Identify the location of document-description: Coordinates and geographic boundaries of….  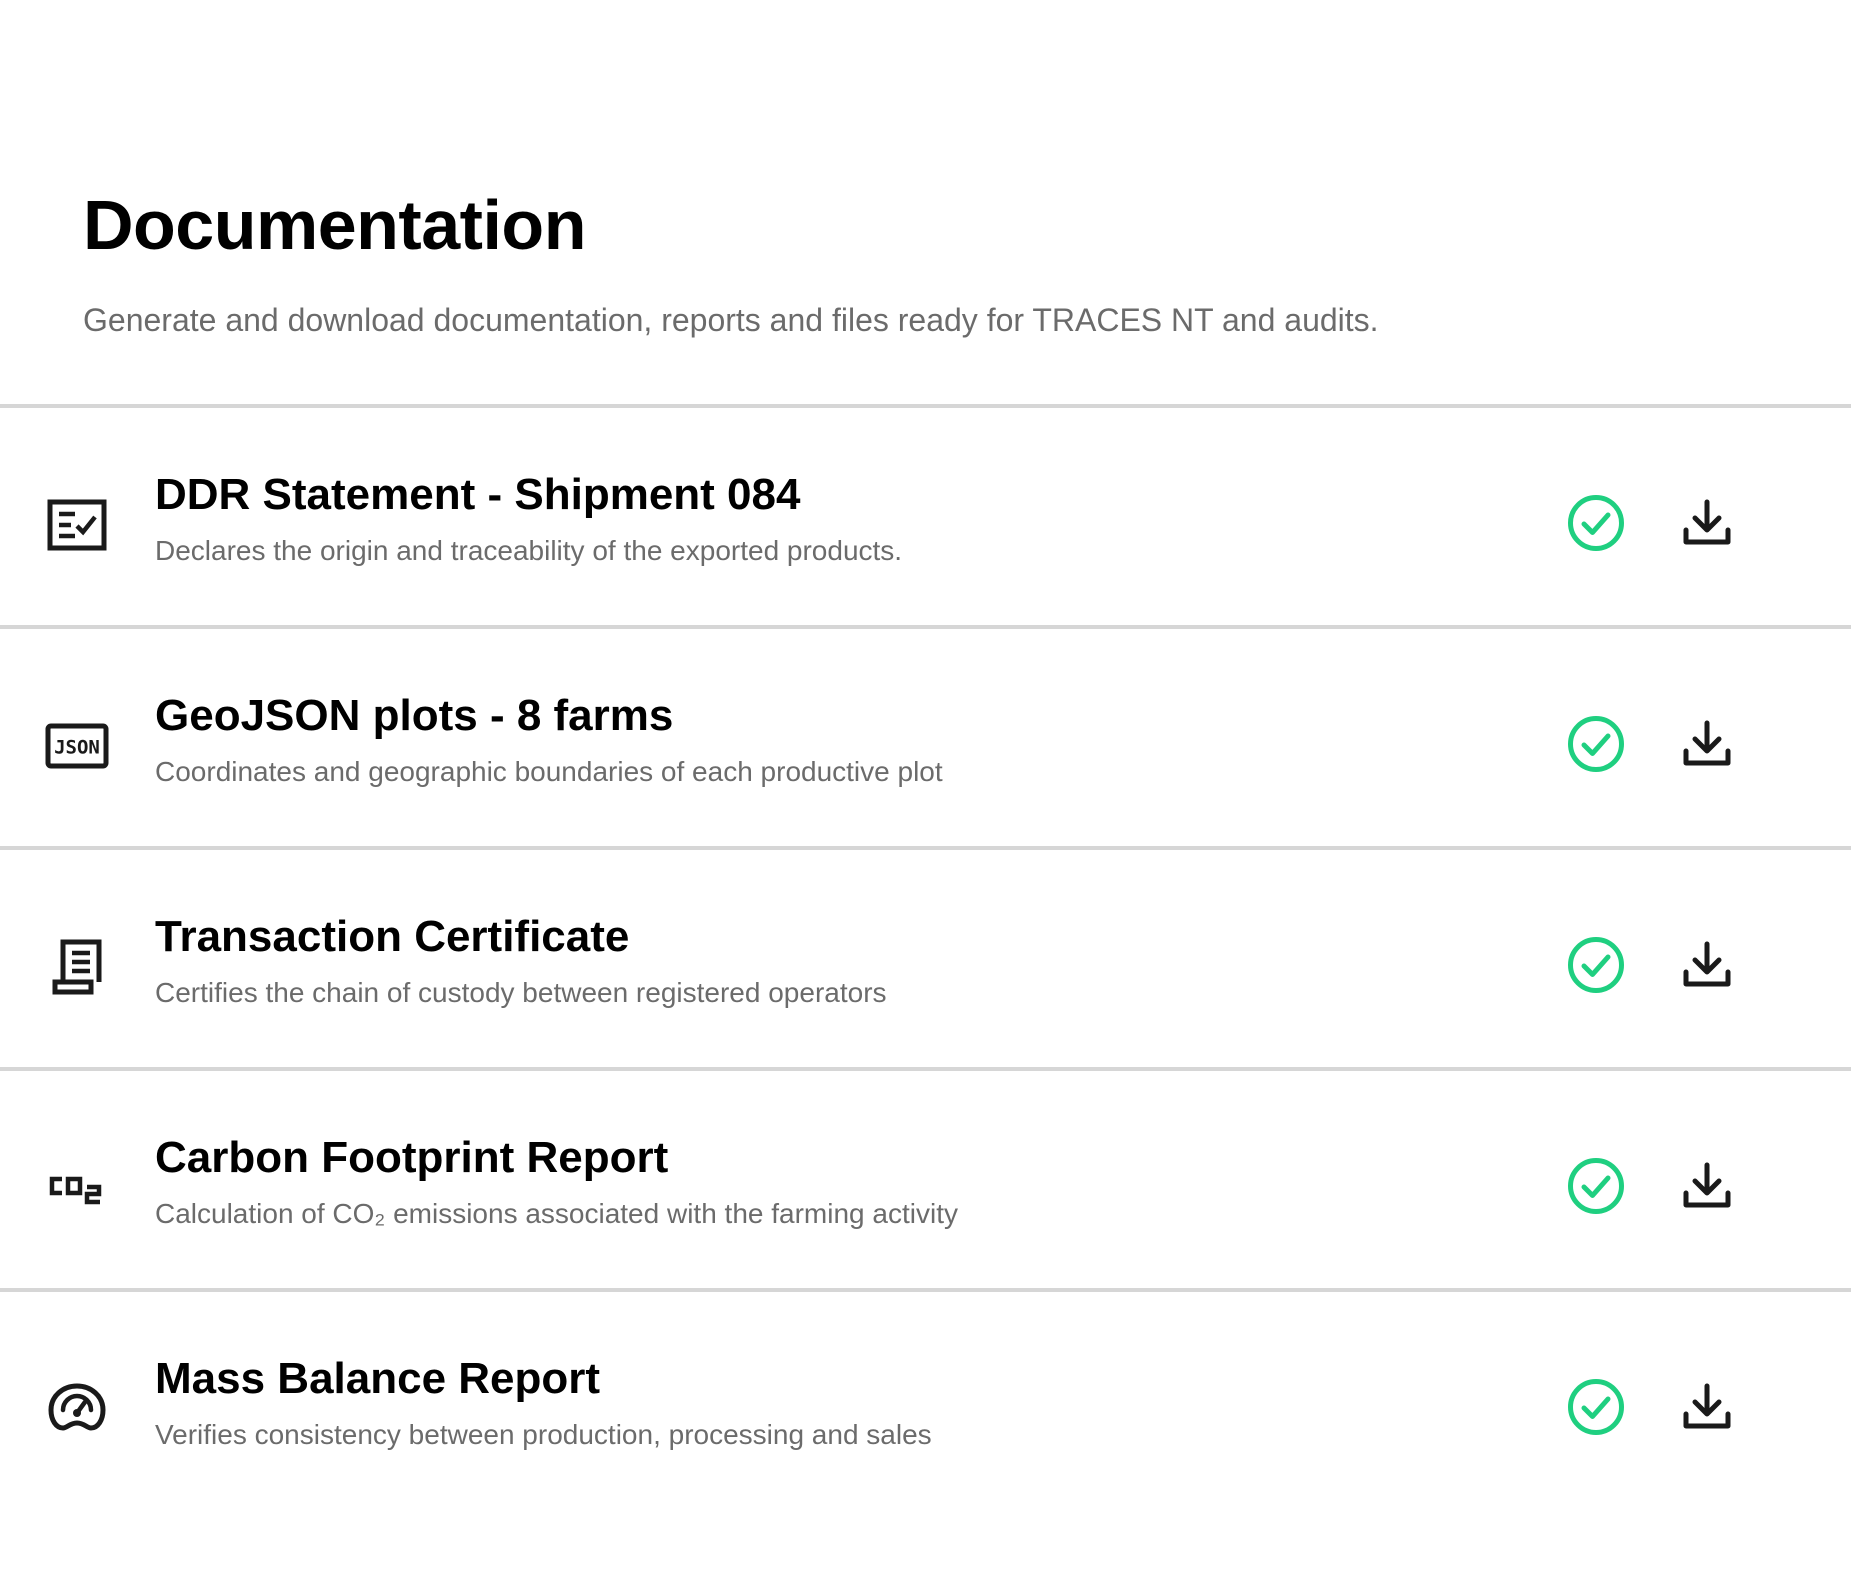
(549, 771).